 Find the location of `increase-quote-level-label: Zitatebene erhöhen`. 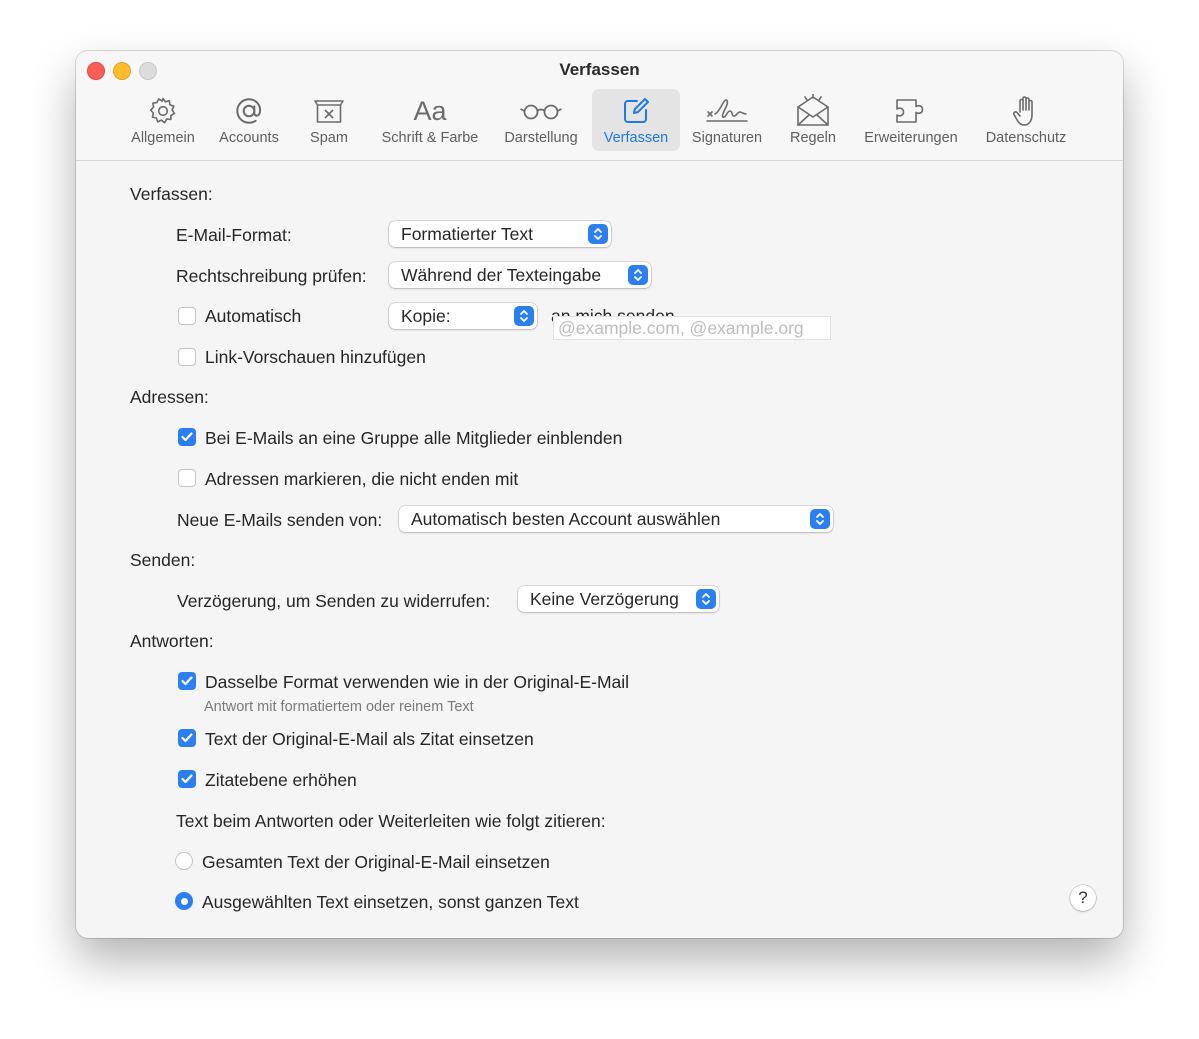

increase-quote-level-label: Zitatebene erhöhen is located at coordinates (281, 780).